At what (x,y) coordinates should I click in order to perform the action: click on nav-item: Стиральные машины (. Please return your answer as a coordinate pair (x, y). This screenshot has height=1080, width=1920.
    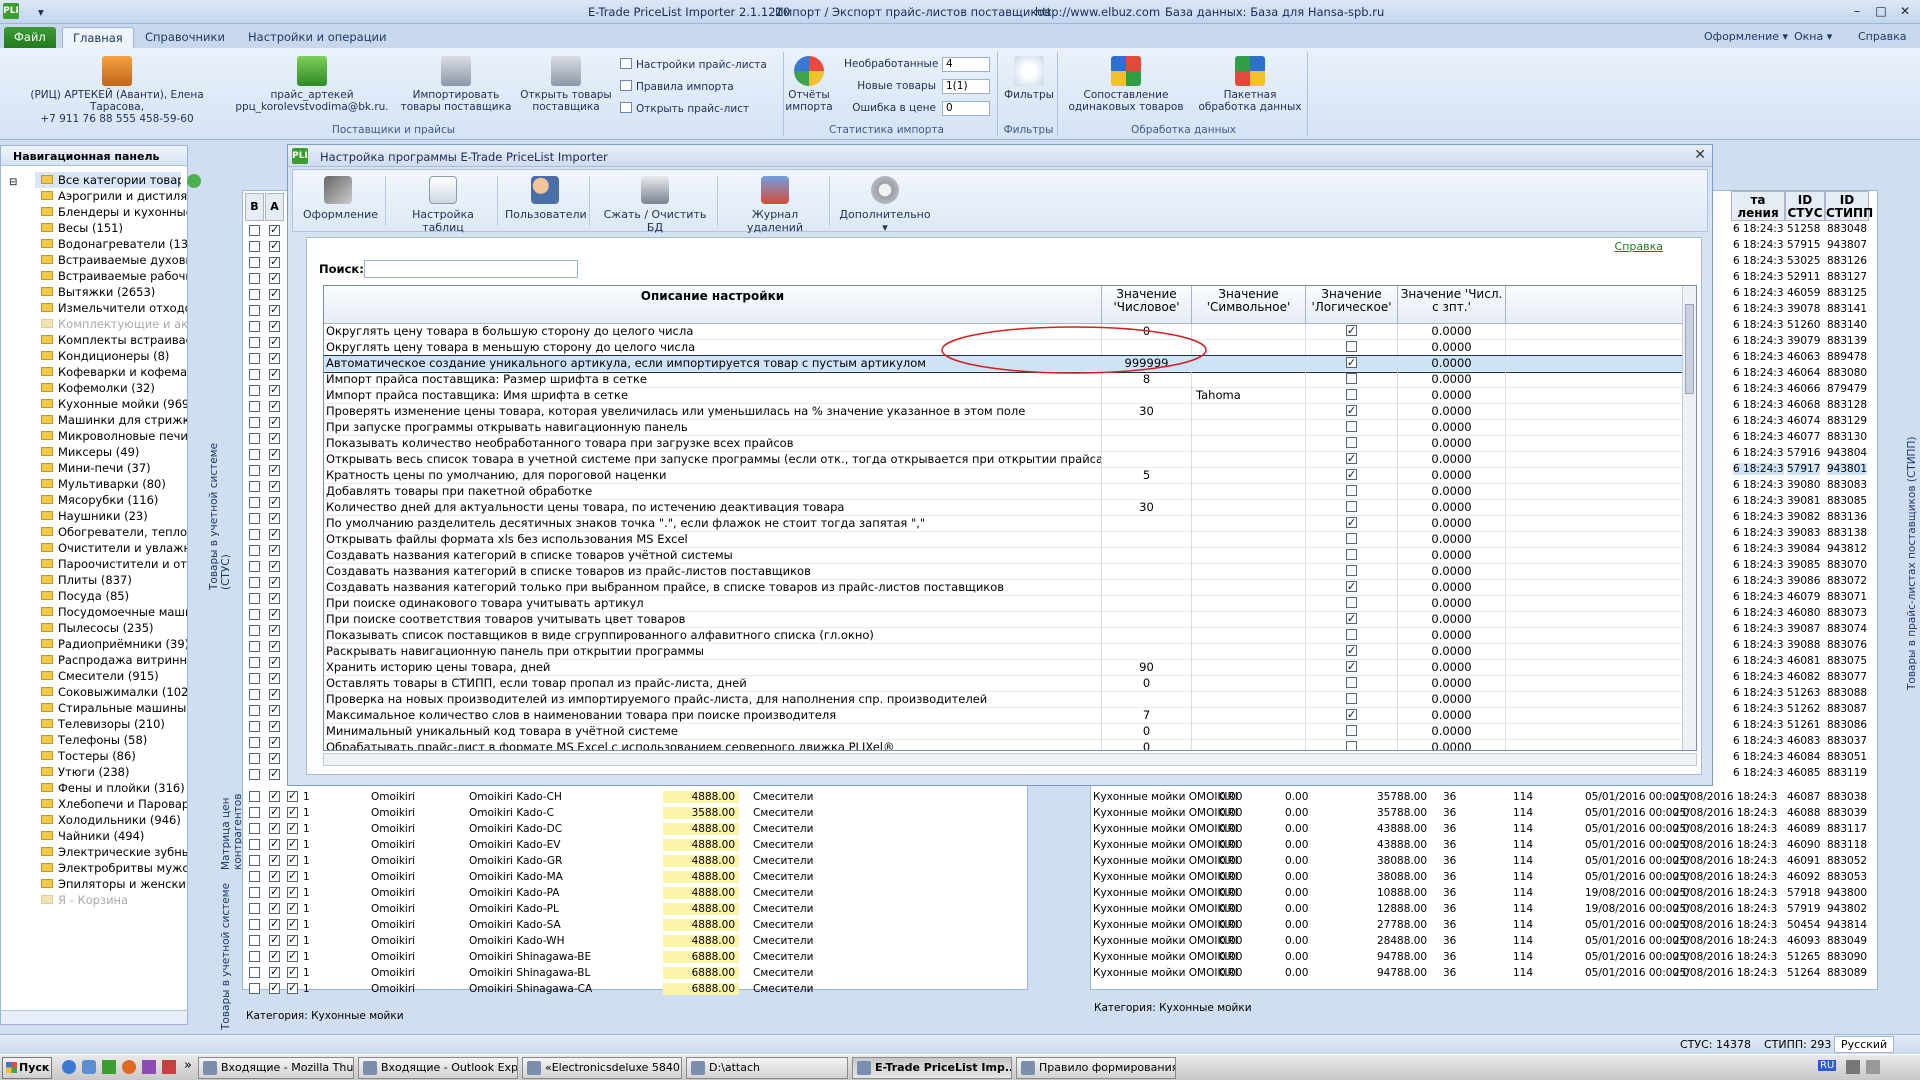
    Looking at the image, I should click on (114, 708).